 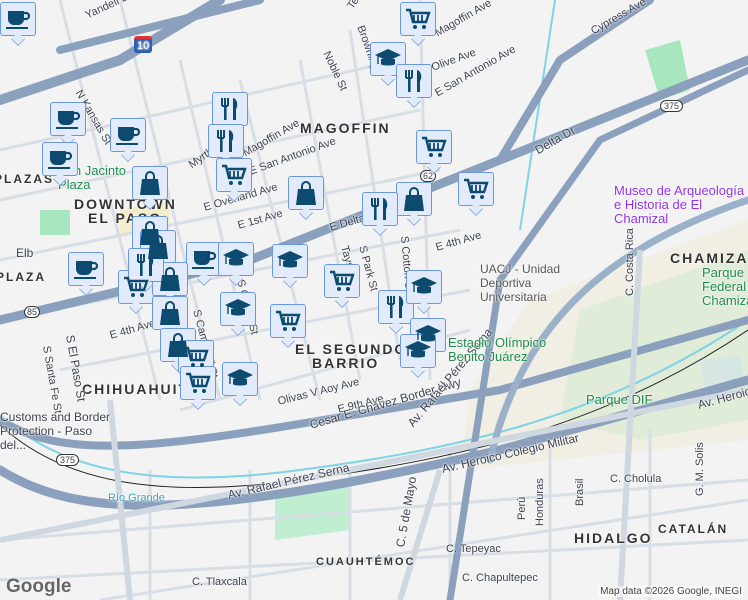 What do you see at coordinates (709, 258) in the screenshot?
I see `neighborhood-label: CHAMIZAL` at bounding box center [709, 258].